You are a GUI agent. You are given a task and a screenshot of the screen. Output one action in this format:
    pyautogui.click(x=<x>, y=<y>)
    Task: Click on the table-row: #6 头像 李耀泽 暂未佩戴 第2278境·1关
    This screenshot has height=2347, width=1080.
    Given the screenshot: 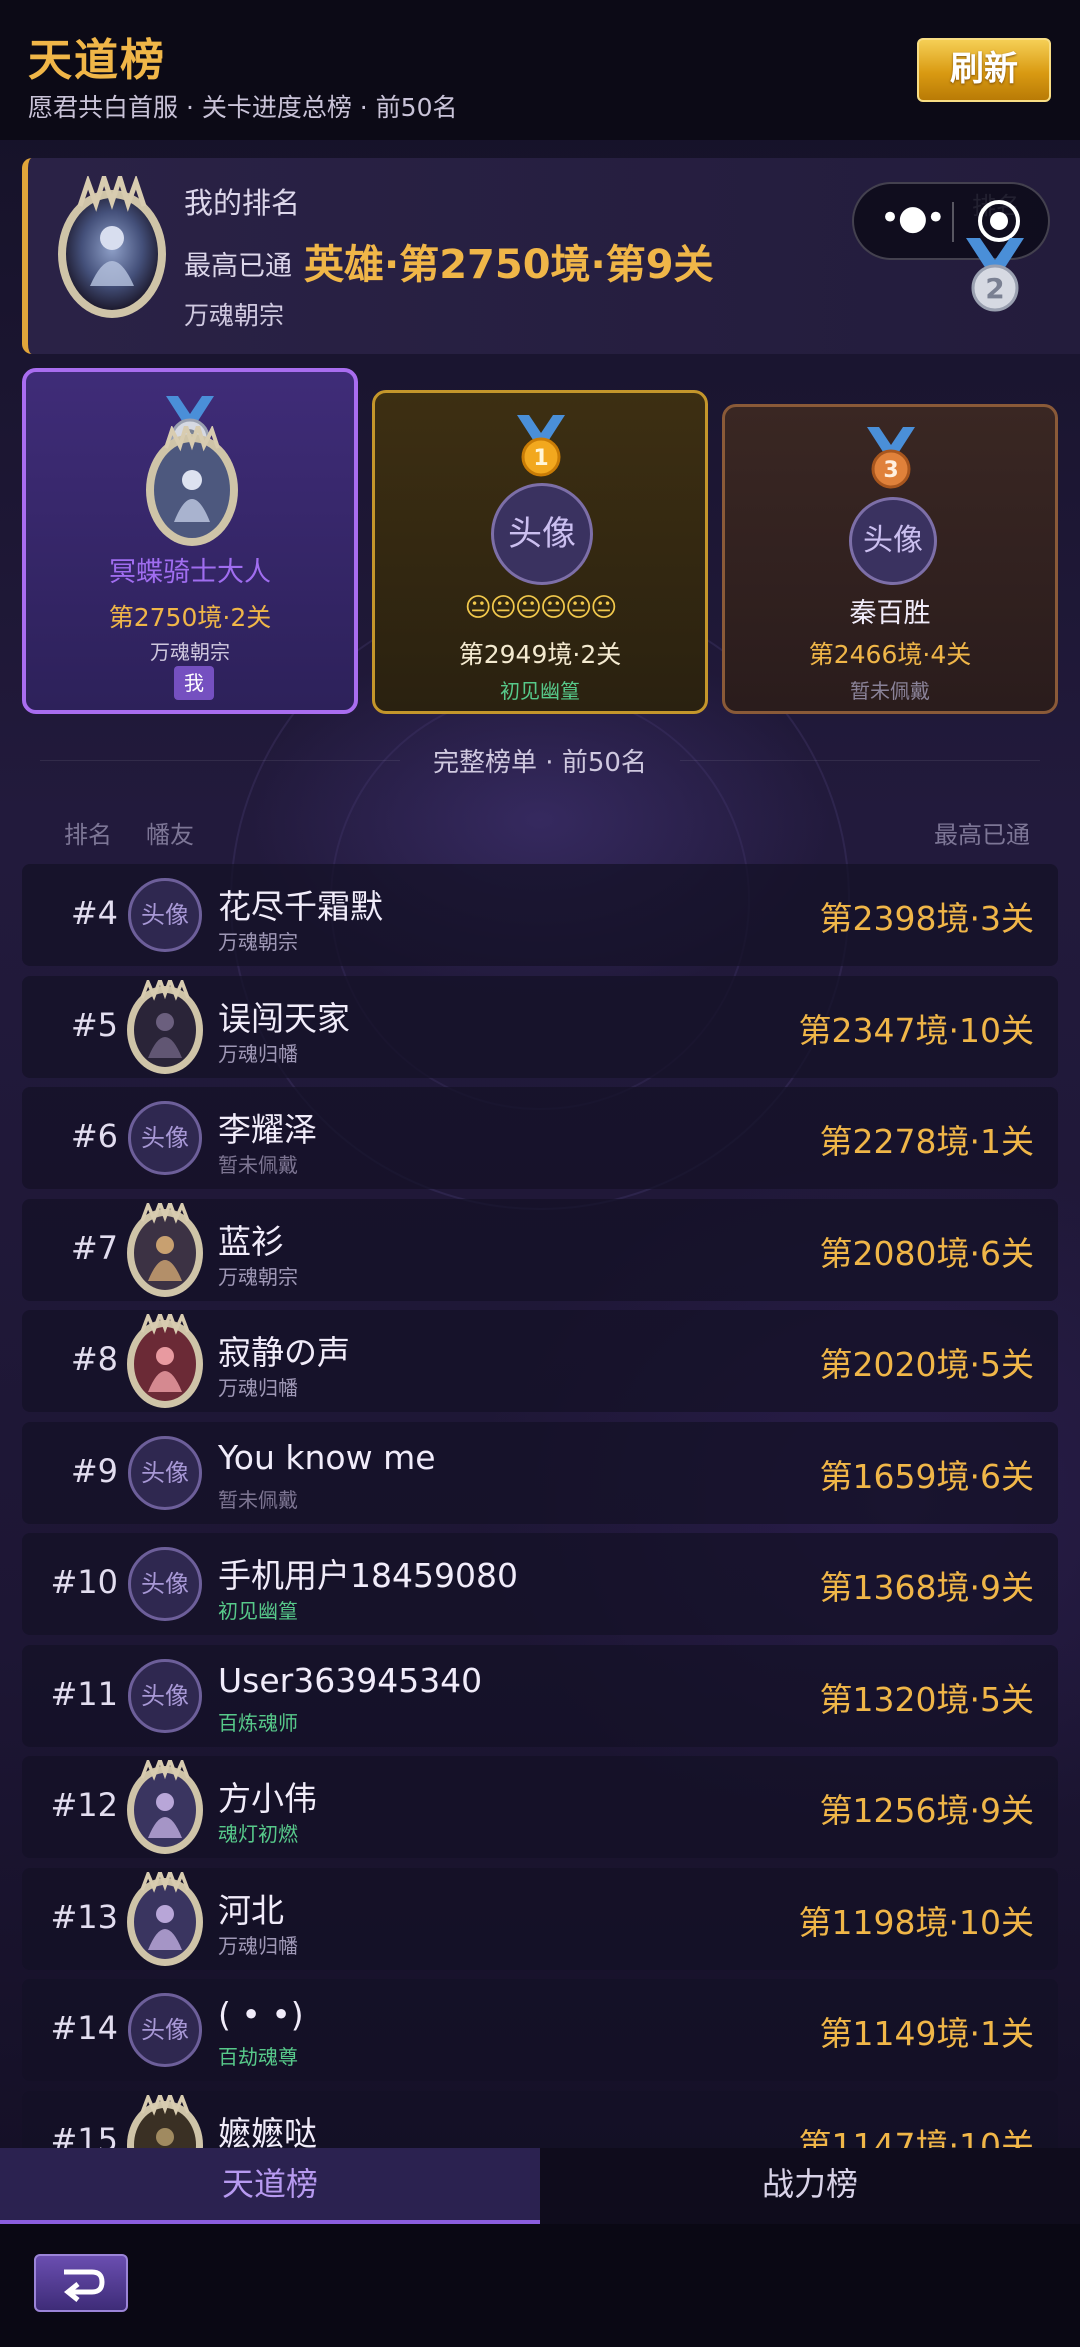 What is the action you would take?
    pyautogui.click(x=540, y=1138)
    